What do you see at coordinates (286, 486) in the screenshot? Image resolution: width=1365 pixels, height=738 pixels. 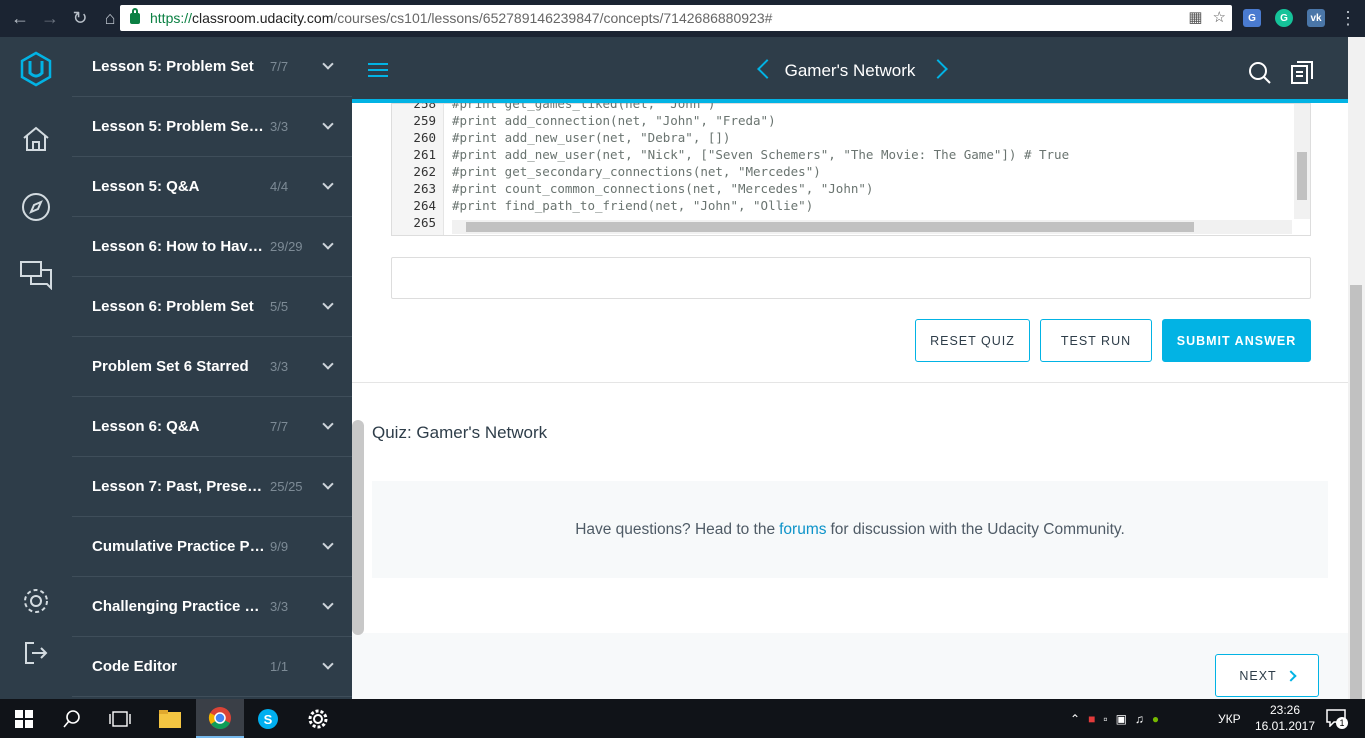 I see `lesson-count: 25/25` at bounding box center [286, 486].